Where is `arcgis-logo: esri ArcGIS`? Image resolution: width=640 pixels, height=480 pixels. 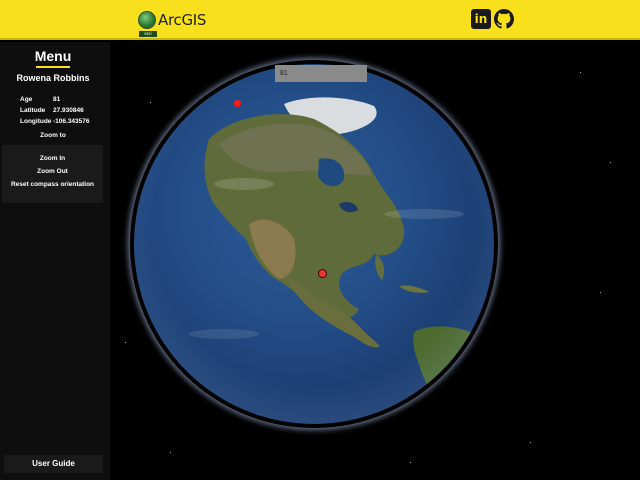
arcgis-logo: esri ArcGIS is located at coordinates (172, 22).